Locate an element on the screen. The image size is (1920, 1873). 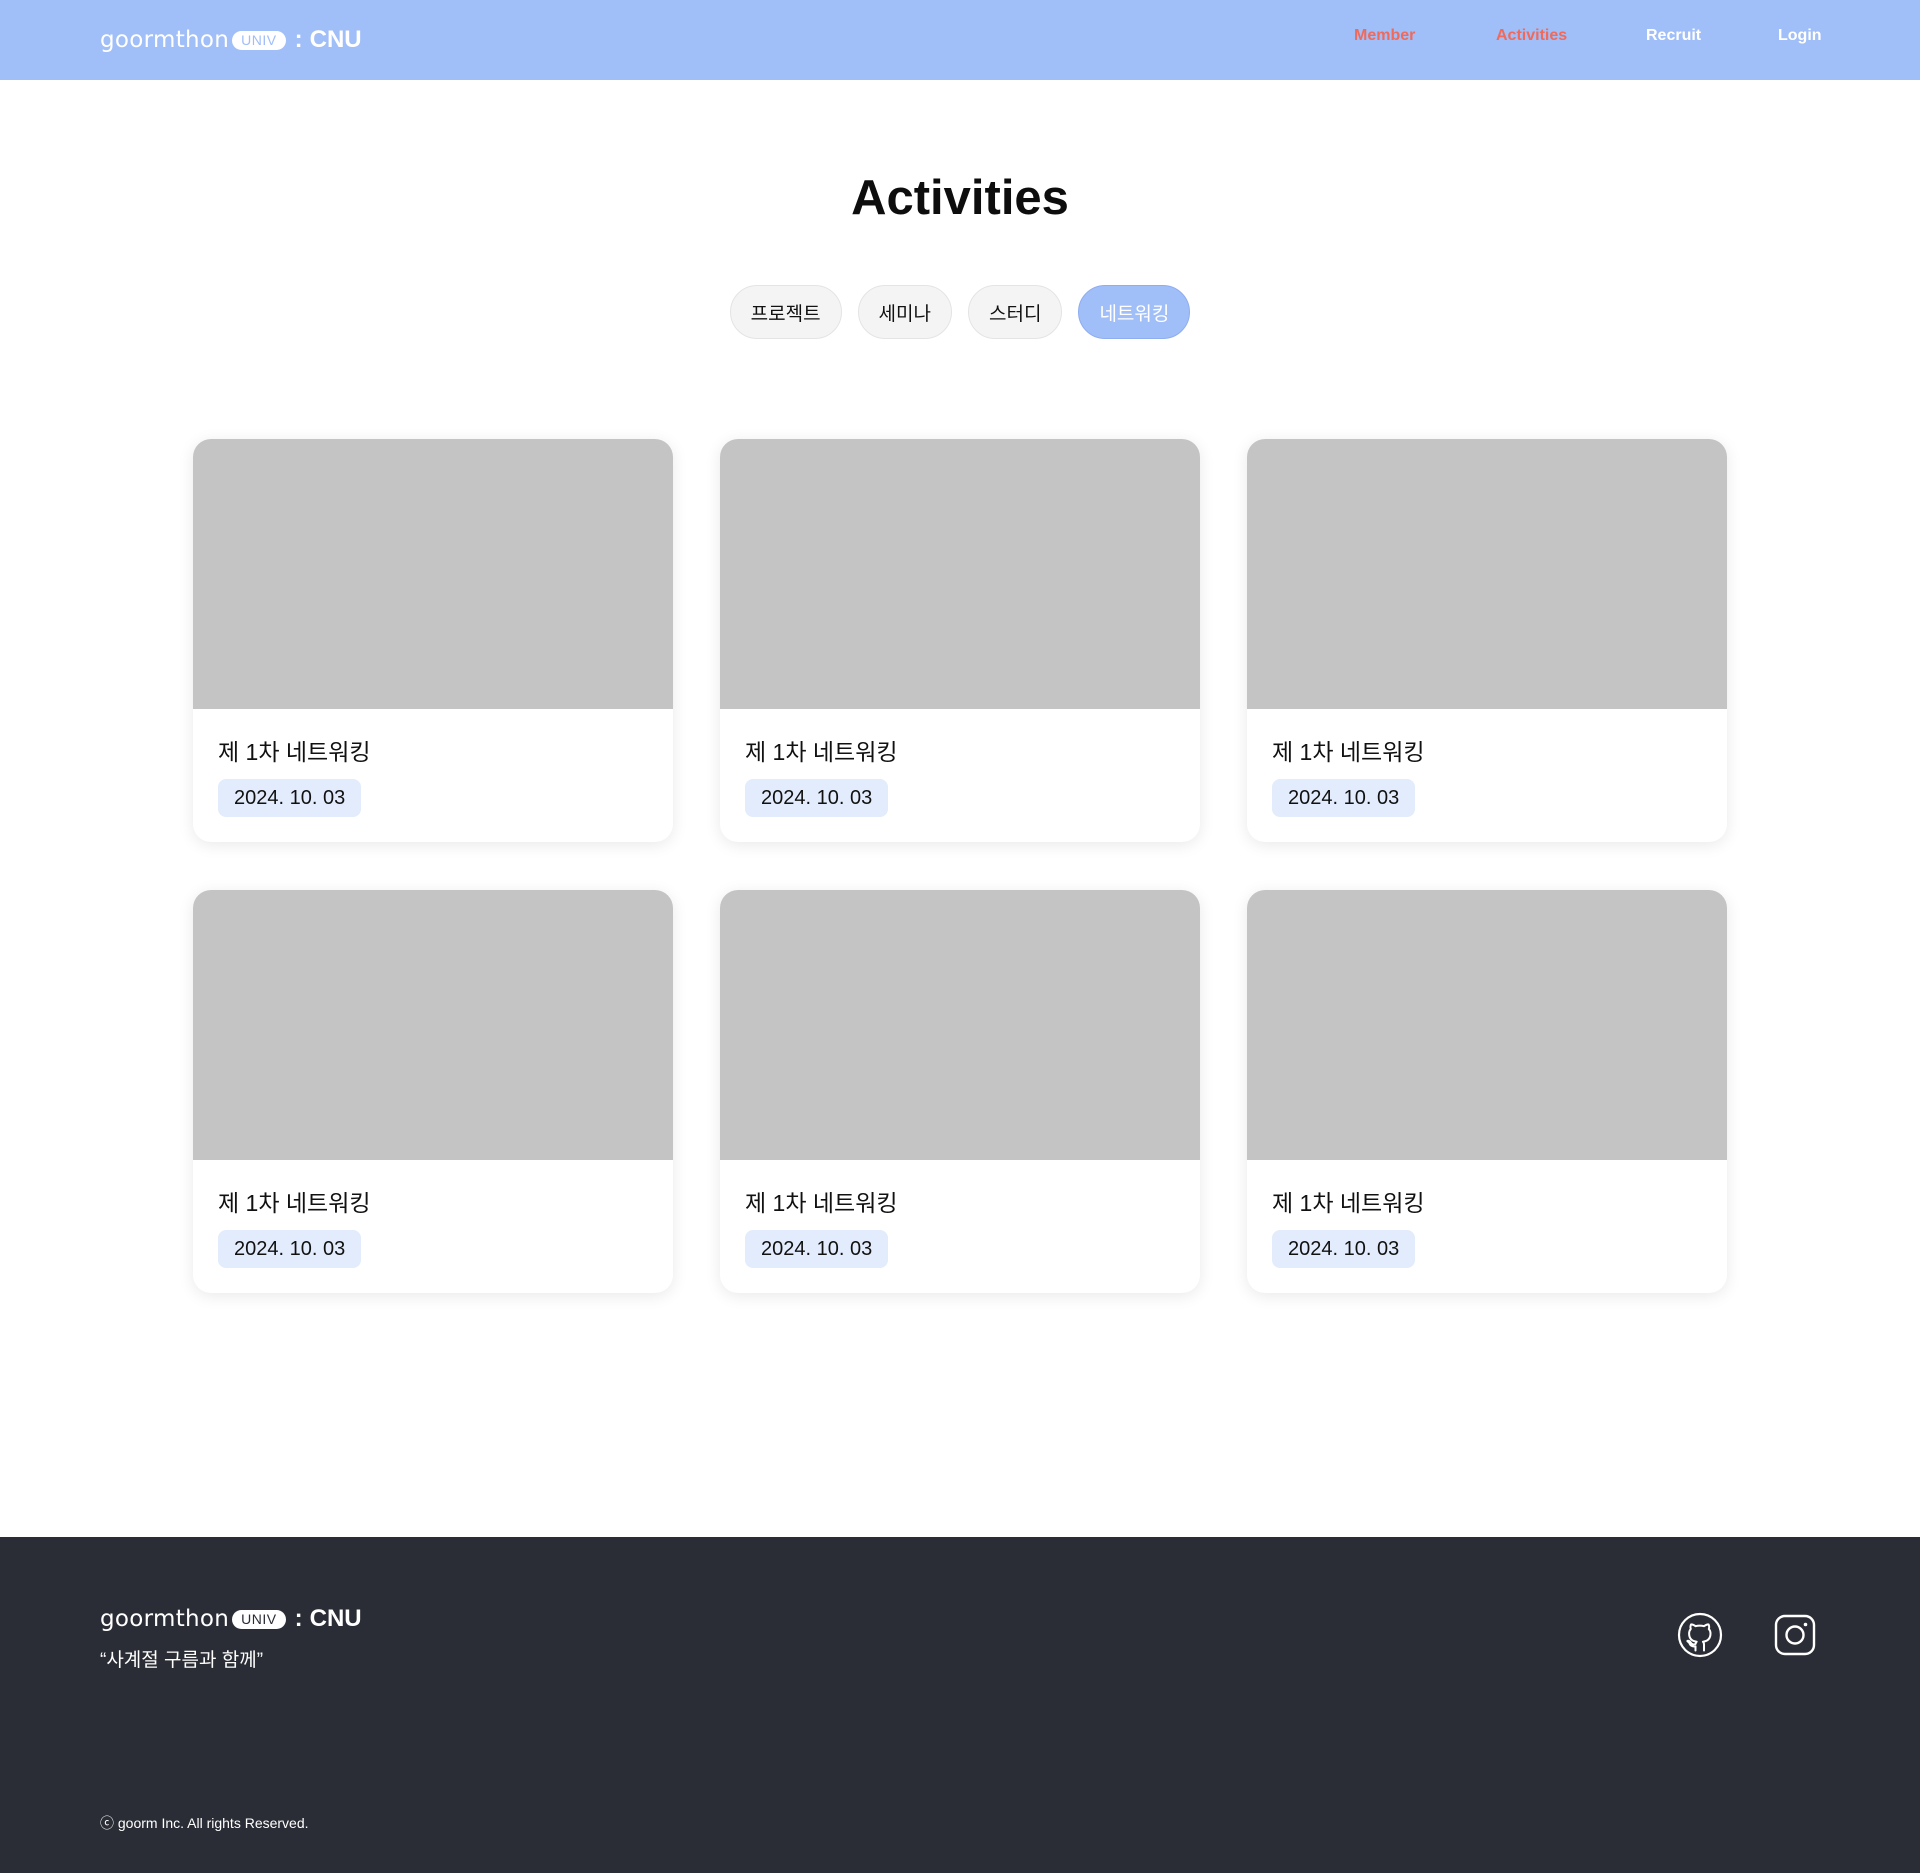
footer-copyright: ⓒ goorm Inc. All rights Reserved. is located at coordinates (204, 1823).